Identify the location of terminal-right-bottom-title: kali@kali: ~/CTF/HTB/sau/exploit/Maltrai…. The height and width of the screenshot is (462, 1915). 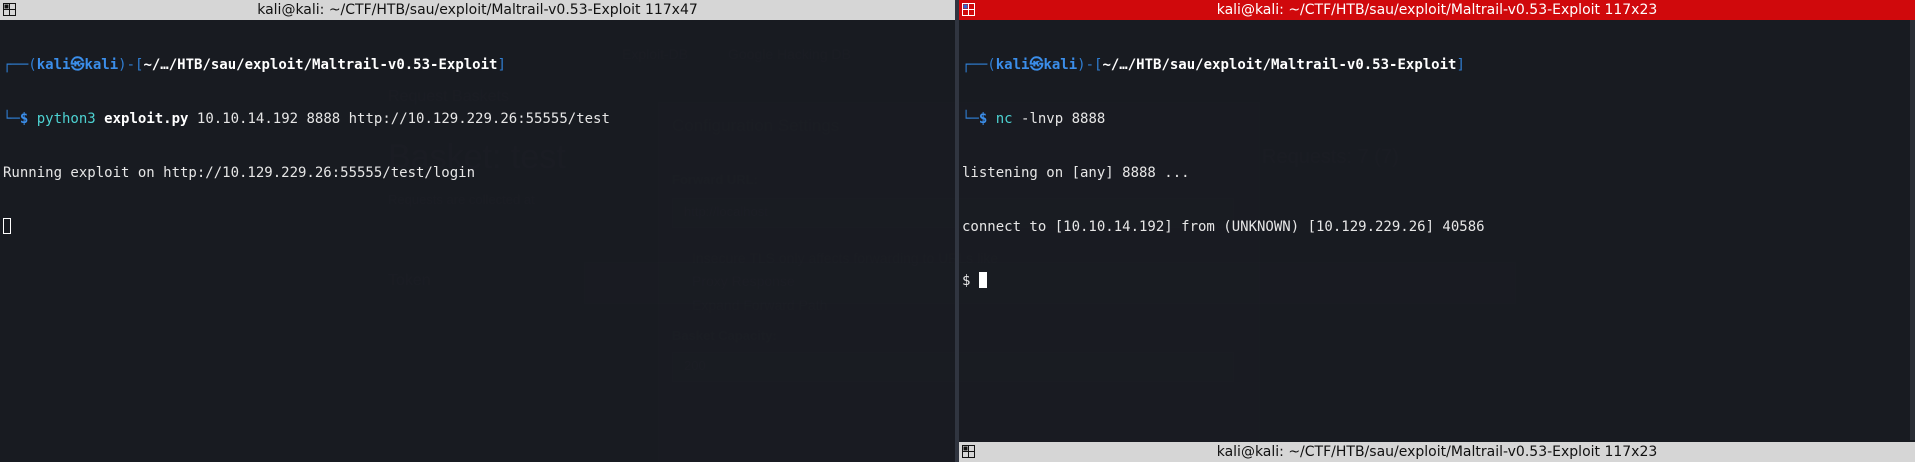
(1437, 452).